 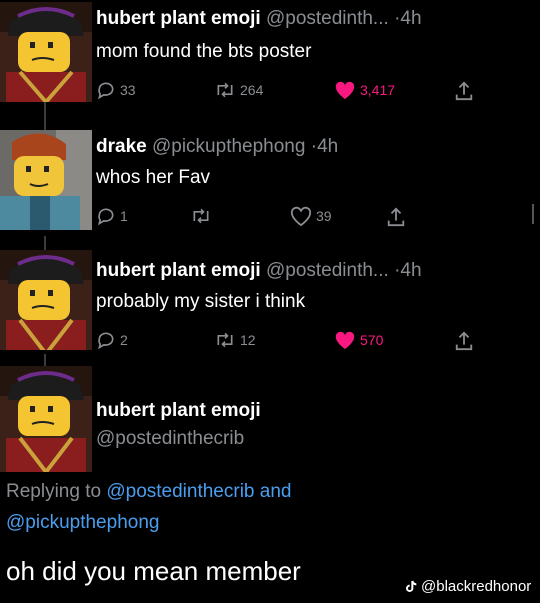 What do you see at coordinates (116, 90) in the screenshot?
I see `reply-button: 33` at bounding box center [116, 90].